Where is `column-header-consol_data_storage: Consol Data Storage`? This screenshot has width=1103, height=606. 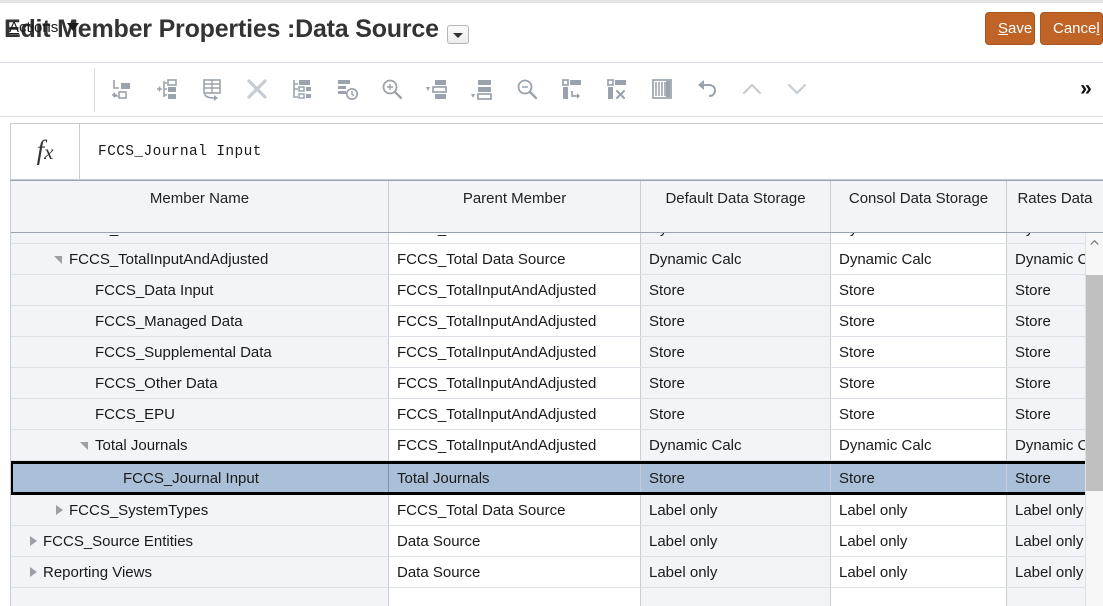
column-header-consol_data_storage: Consol Data Storage is located at coordinates (919, 206).